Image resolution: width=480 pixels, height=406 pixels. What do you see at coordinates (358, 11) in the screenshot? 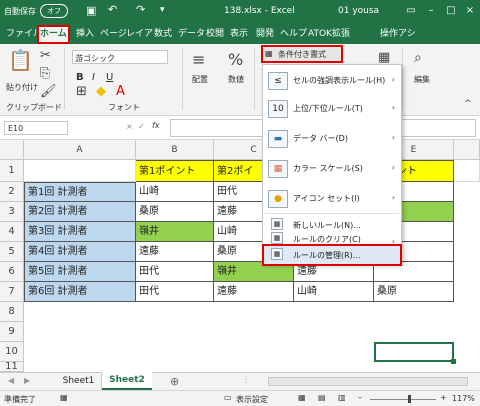
I see `user-name: 01 yousa` at bounding box center [358, 11].